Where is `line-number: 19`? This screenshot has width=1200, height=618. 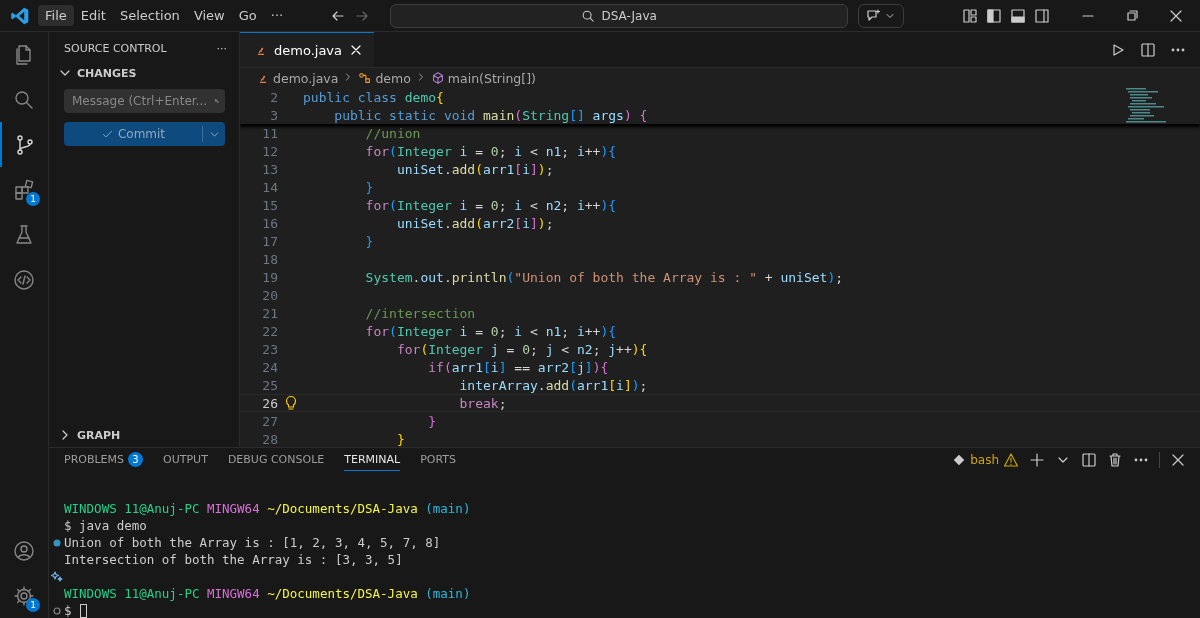
line-number: 19 is located at coordinates (269, 277).